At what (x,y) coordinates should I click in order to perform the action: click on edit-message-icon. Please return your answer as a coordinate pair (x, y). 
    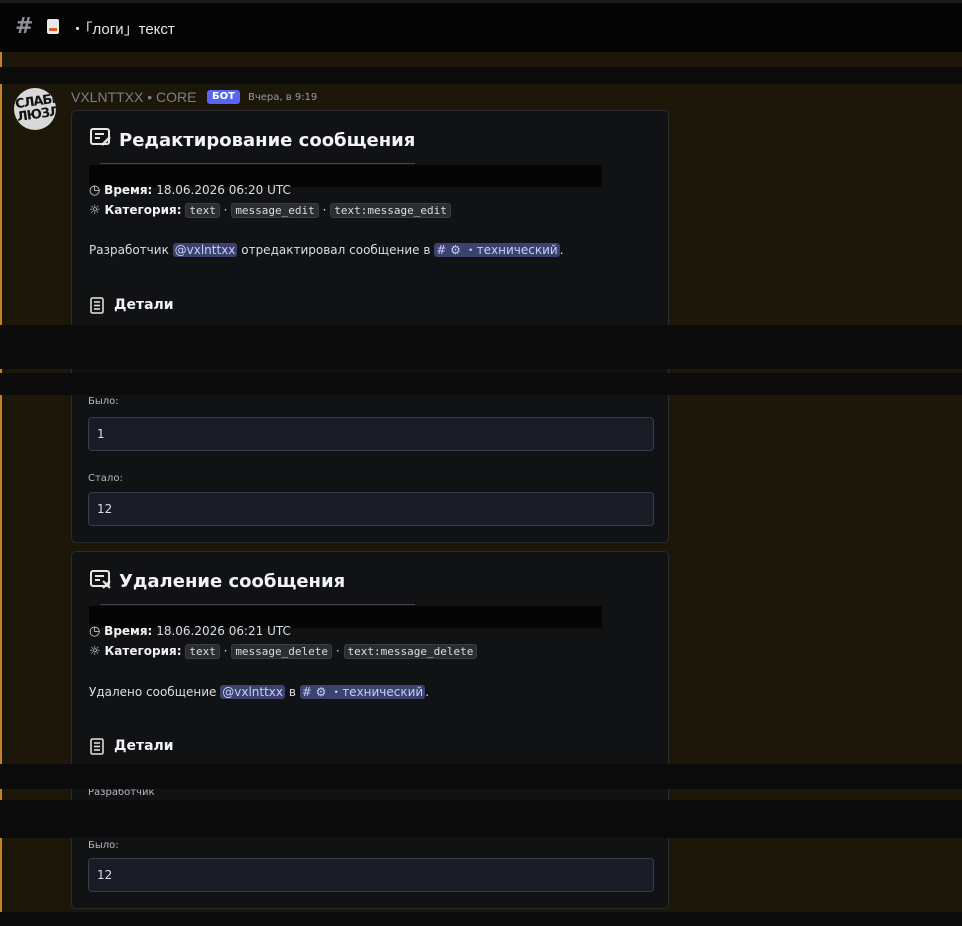
    Looking at the image, I should click on (100, 137).